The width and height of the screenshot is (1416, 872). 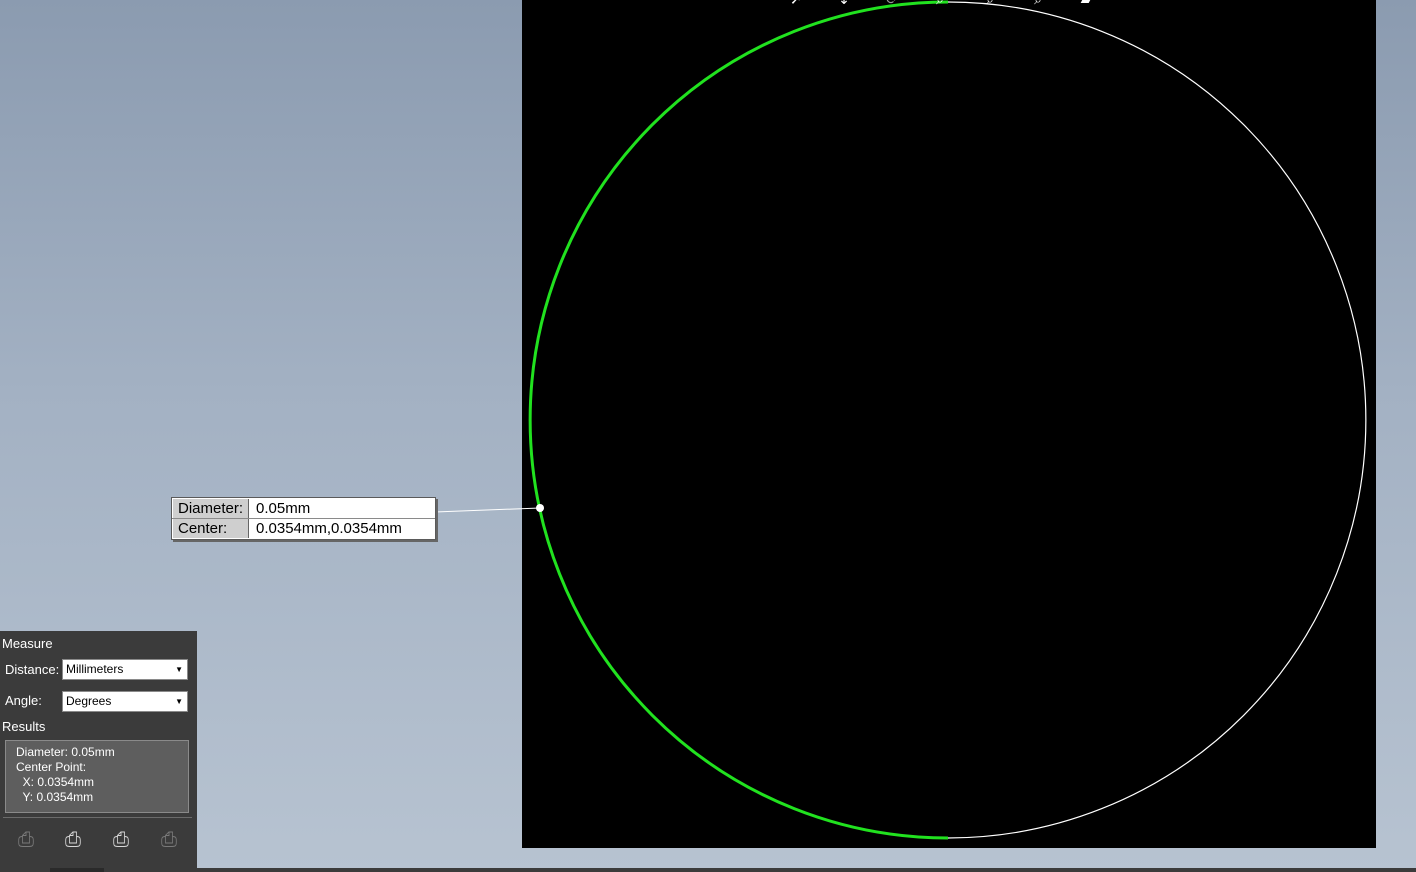 What do you see at coordinates (51, 767) in the screenshot?
I see `result-center-point: Center Point:` at bounding box center [51, 767].